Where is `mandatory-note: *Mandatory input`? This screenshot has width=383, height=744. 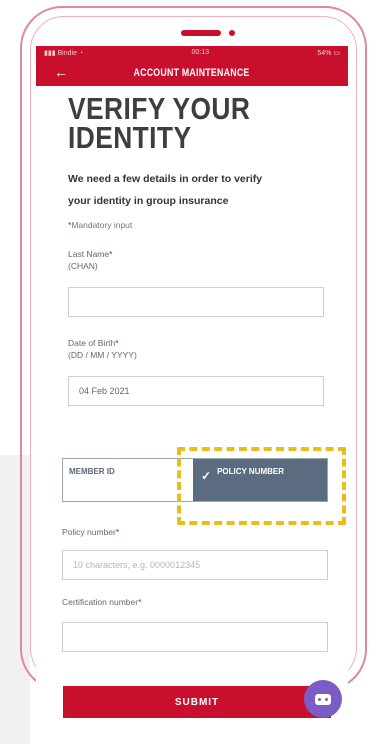
mandatory-note: *Mandatory input is located at coordinates (100, 225).